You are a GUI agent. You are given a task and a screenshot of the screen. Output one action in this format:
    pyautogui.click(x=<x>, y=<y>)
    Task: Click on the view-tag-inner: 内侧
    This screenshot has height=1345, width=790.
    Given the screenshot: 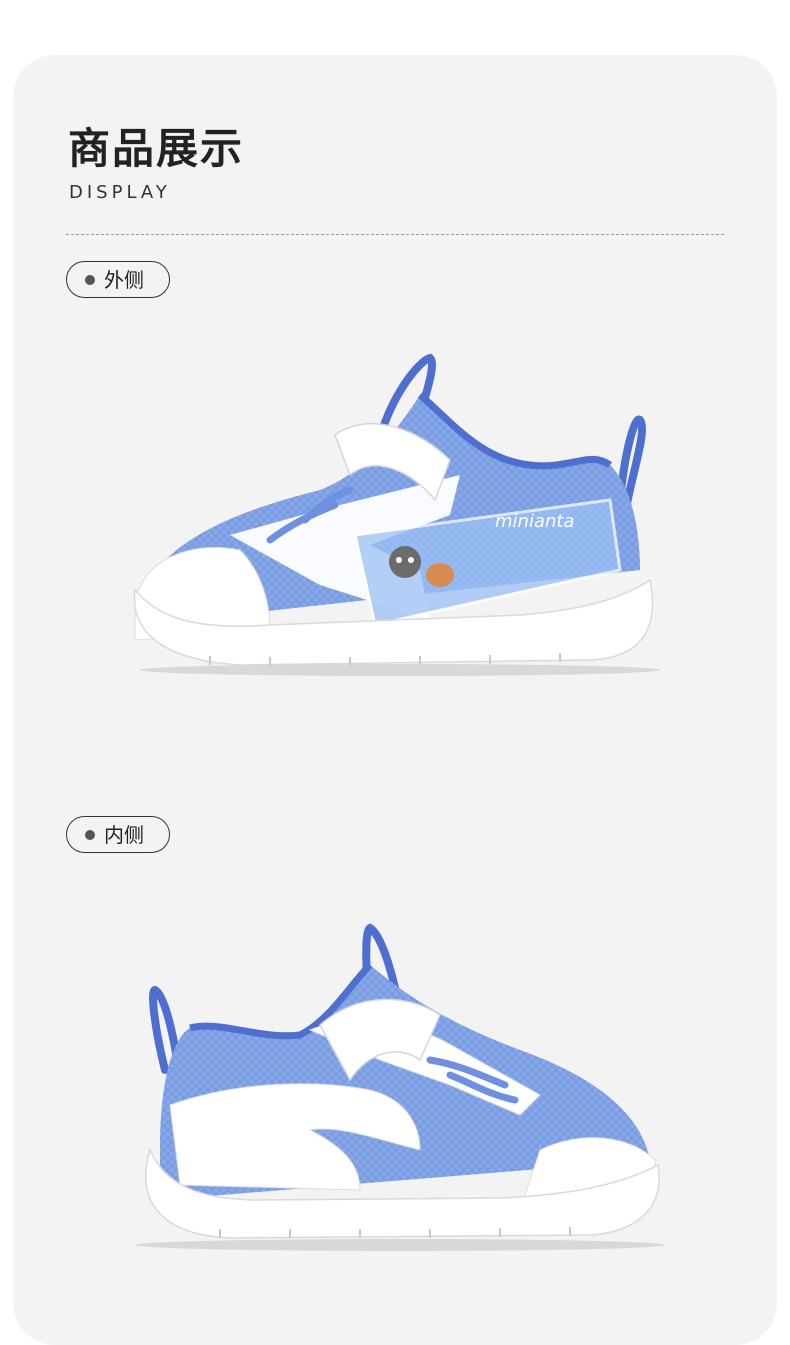 What is the action you would take?
    pyautogui.click(x=118, y=834)
    